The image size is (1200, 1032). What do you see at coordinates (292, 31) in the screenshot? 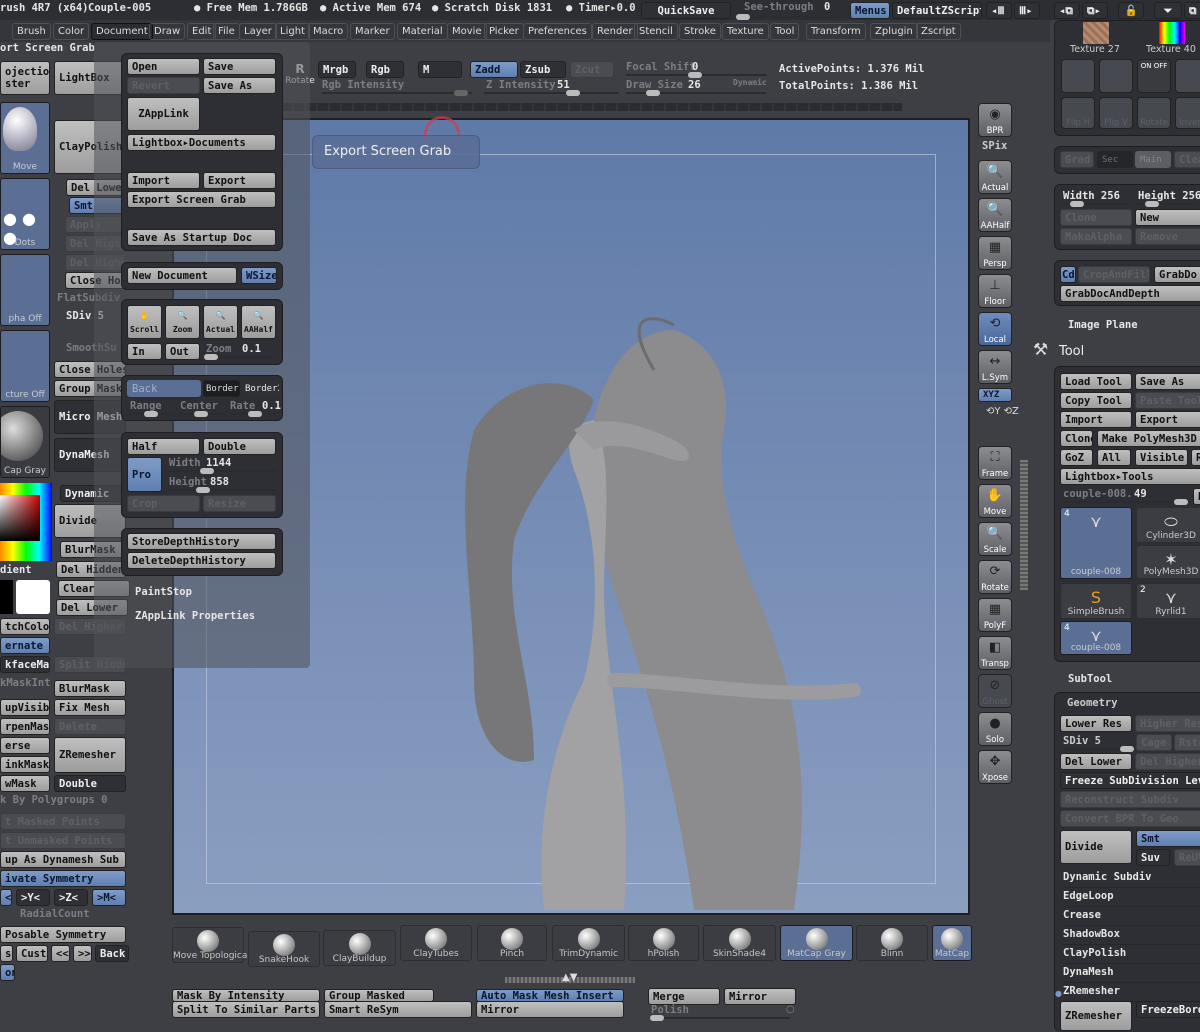
I see `menu-light: Light` at bounding box center [292, 31].